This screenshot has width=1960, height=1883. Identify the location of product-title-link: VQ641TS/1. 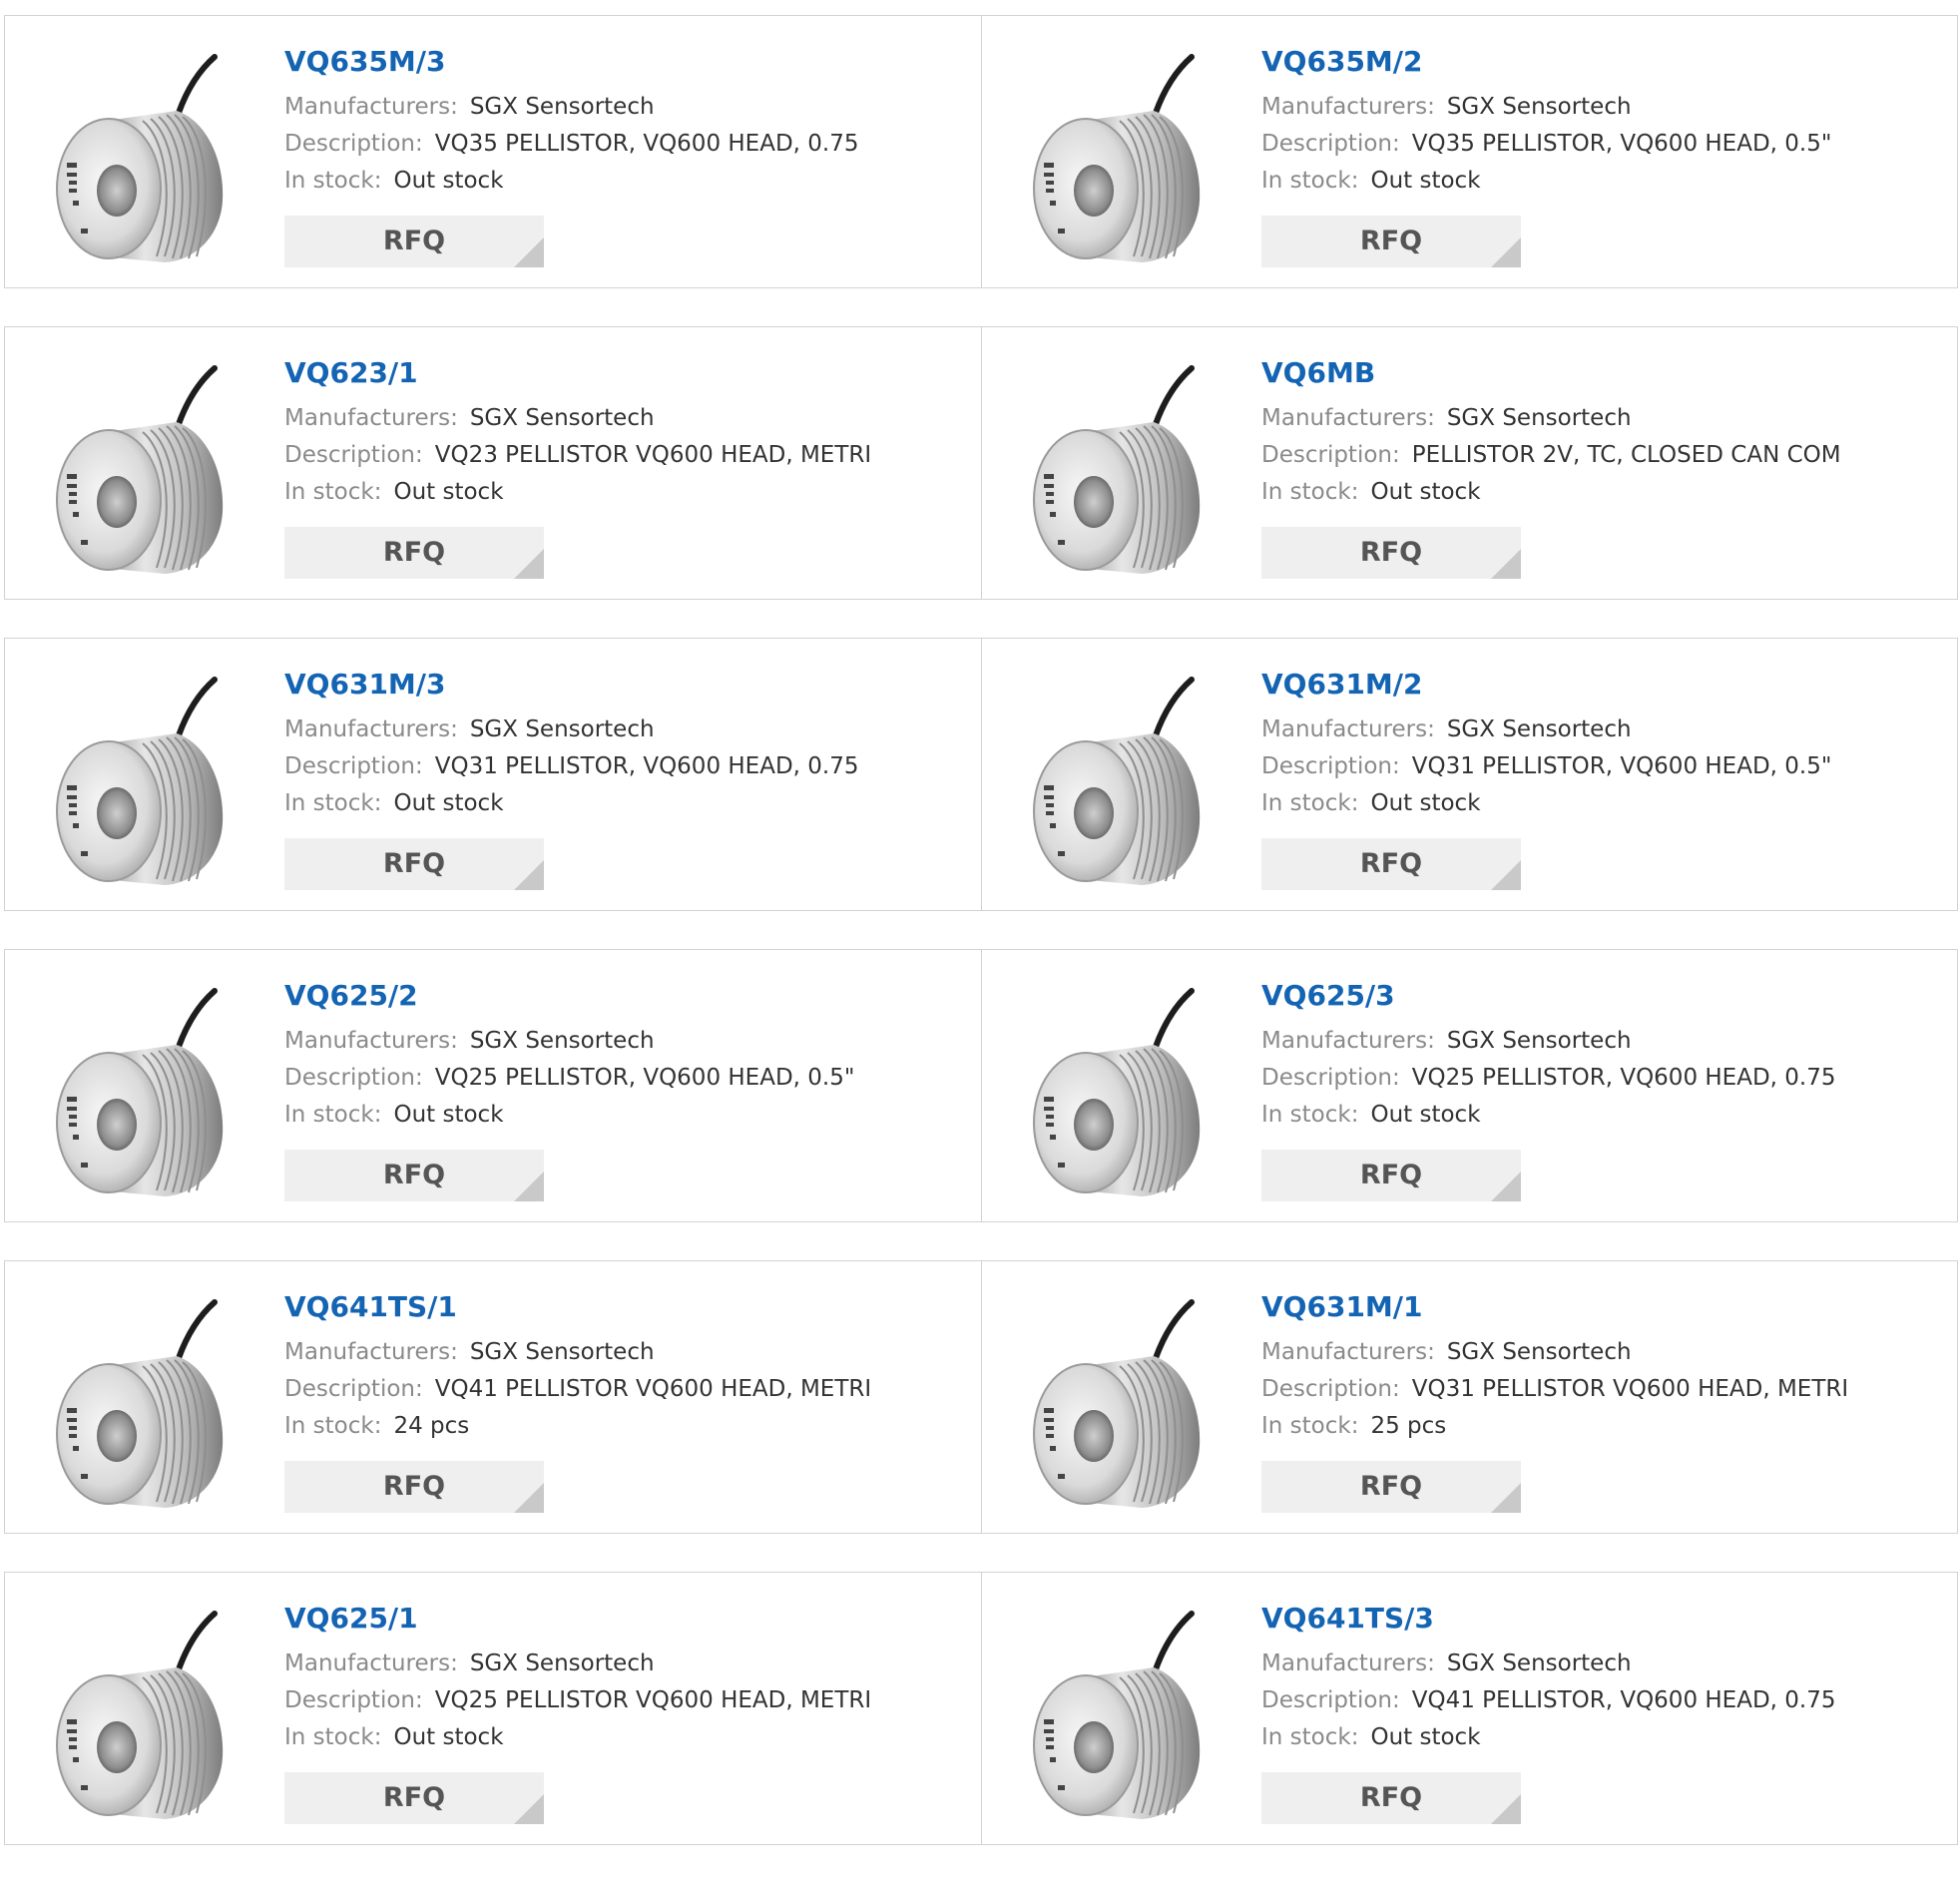
(627, 1307).